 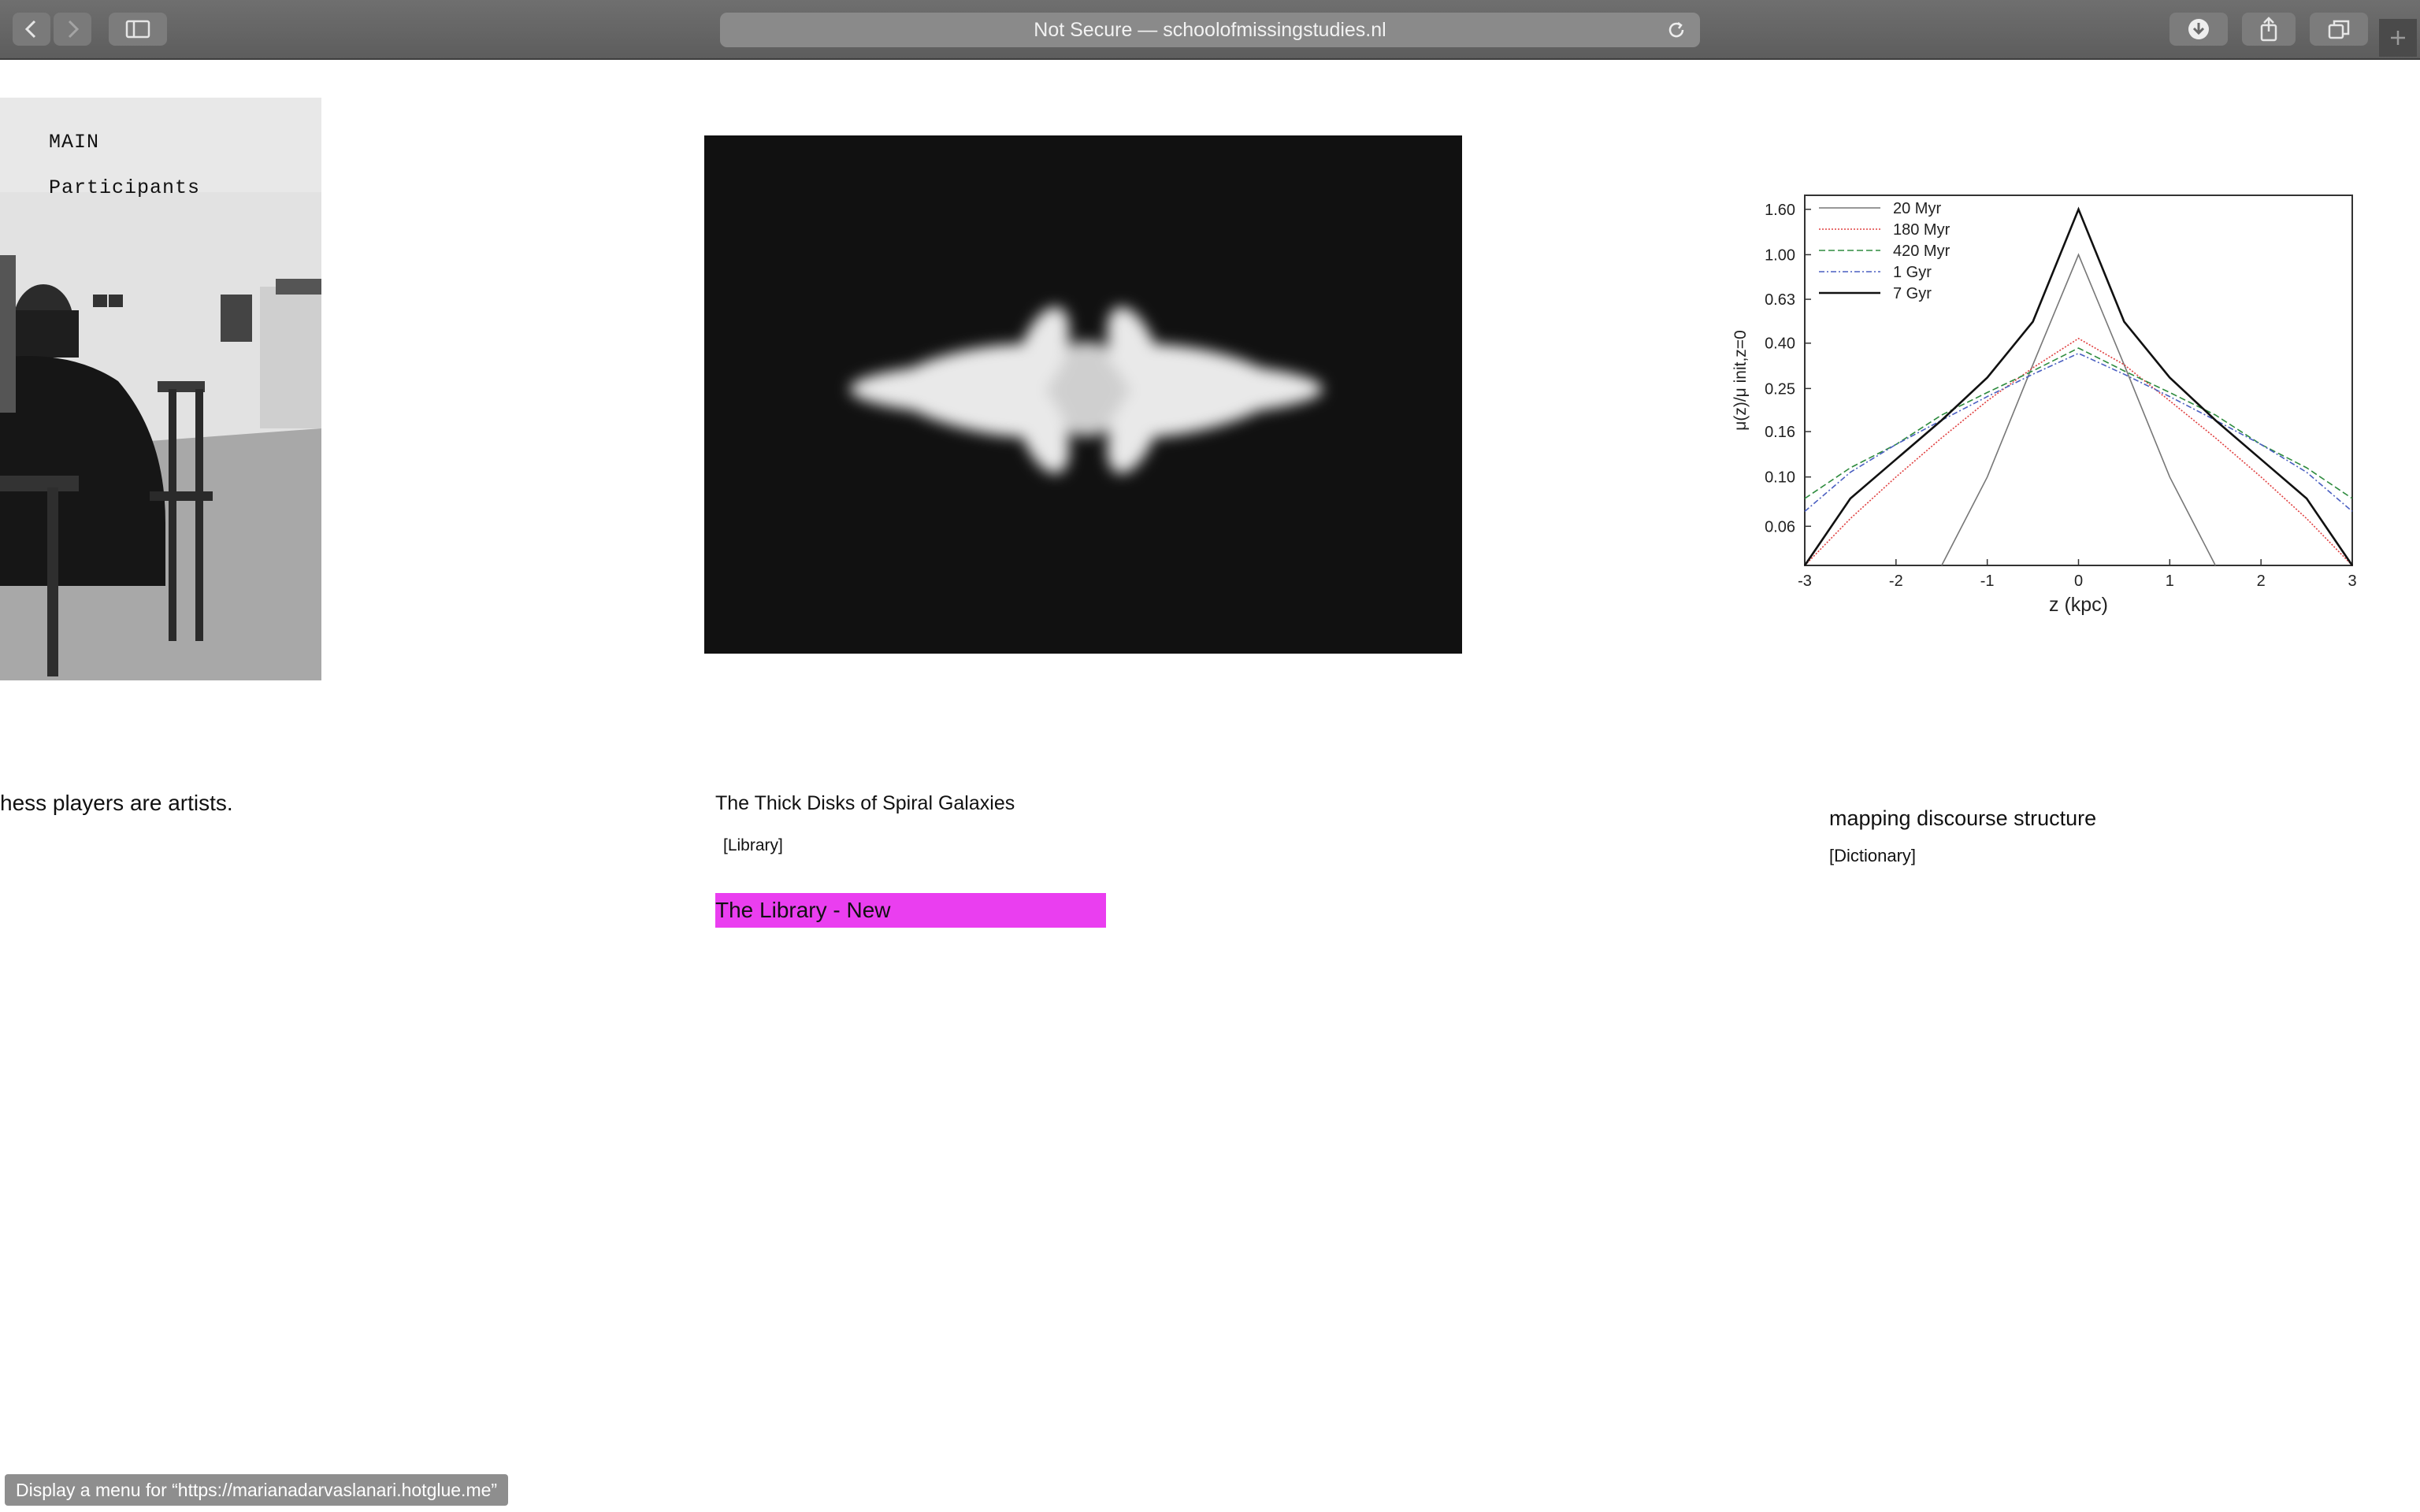 What do you see at coordinates (2352, 581) in the screenshot?
I see `x-tick-label: 3` at bounding box center [2352, 581].